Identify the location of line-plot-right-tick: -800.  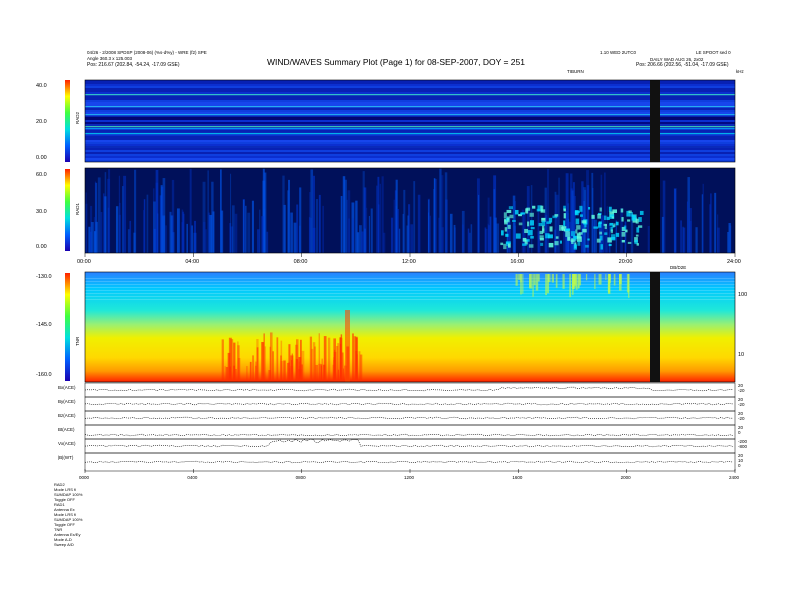
(743, 446).